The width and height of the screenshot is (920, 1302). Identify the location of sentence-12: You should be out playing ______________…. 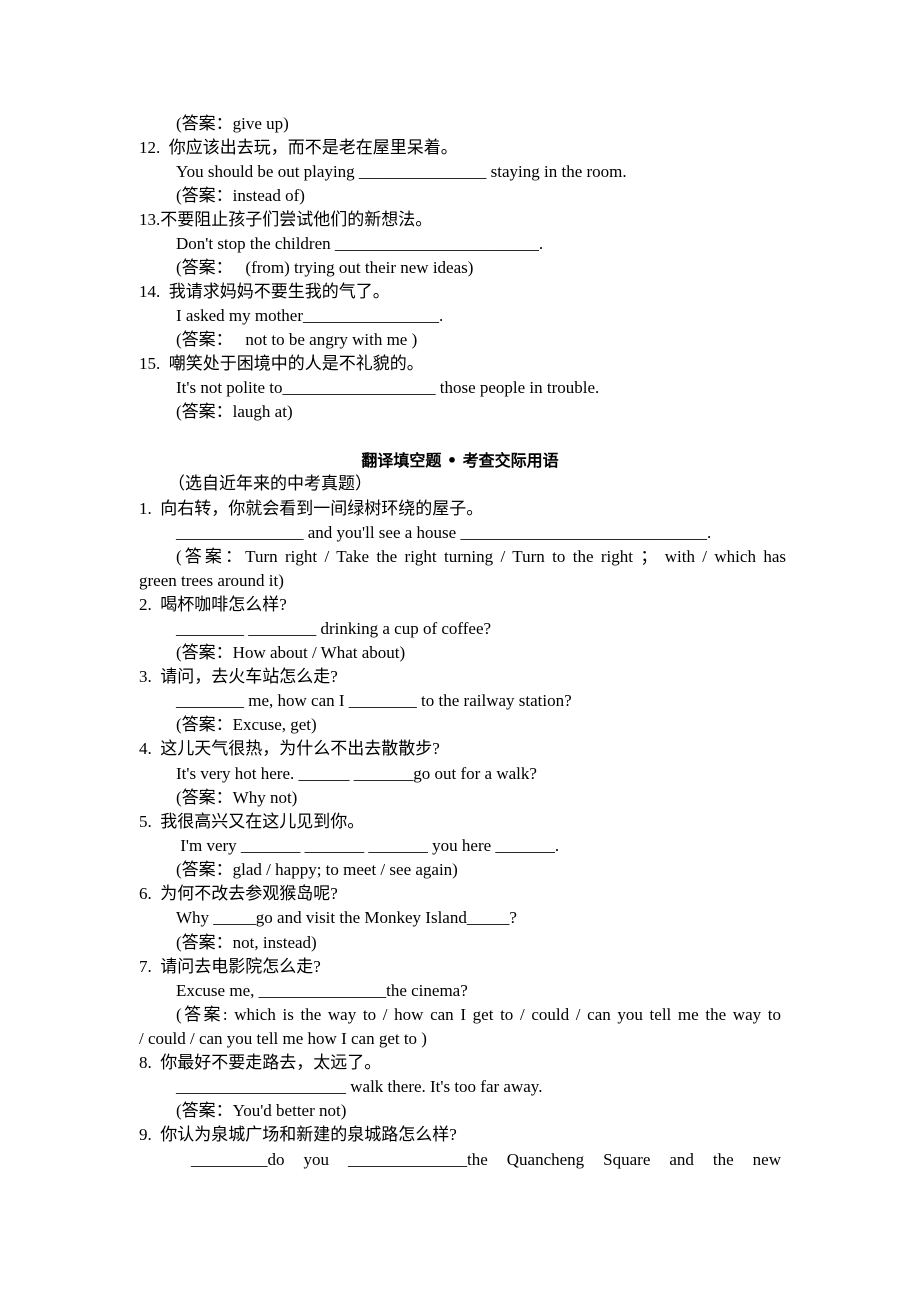
(401, 171).